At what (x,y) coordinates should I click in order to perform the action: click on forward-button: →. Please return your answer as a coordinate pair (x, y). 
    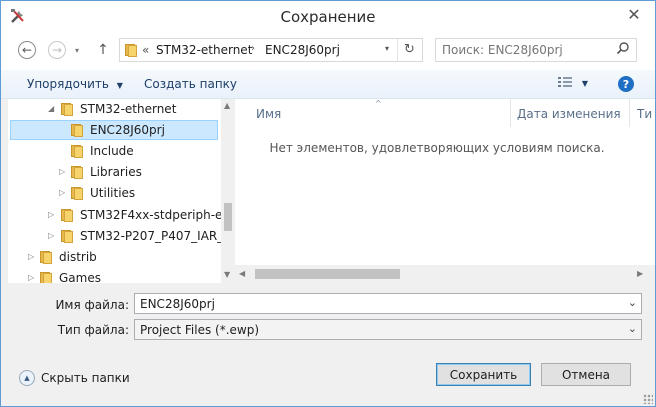
    Looking at the image, I should click on (57, 50).